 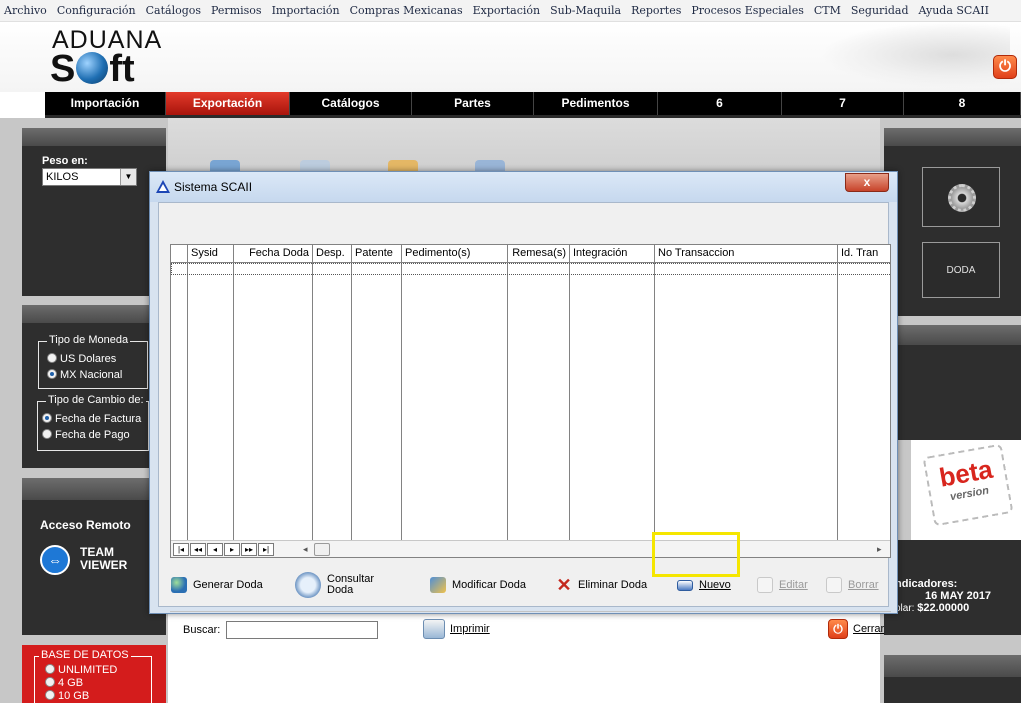 I want to click on teamviewer-label: TEAM VIEWER, so click(x=103, y=559).